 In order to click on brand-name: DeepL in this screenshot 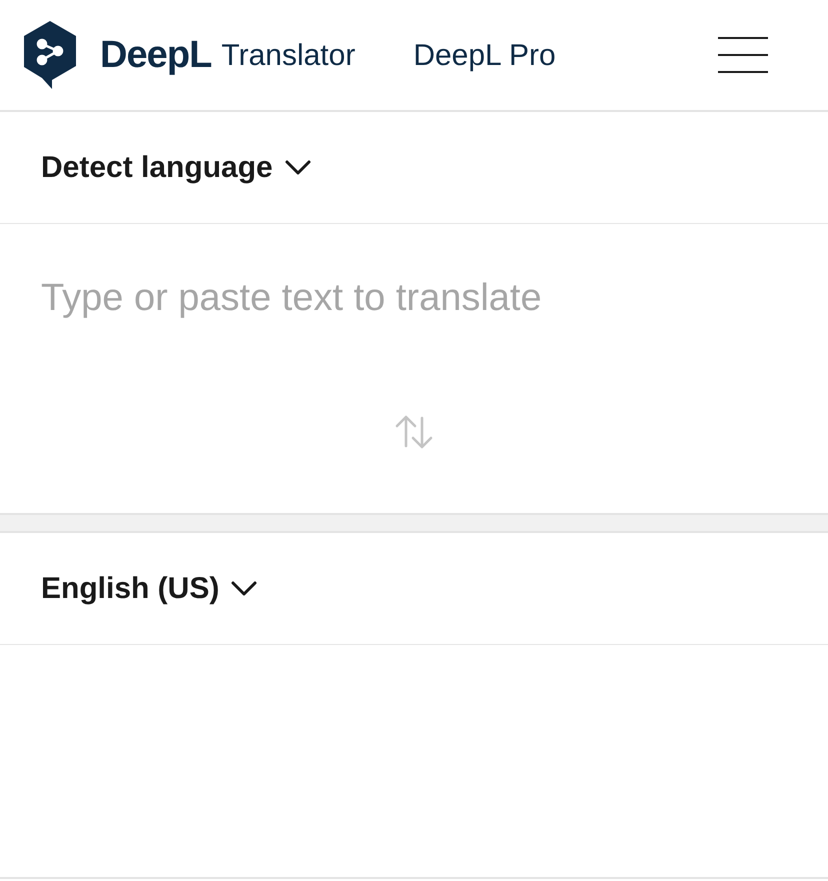, I will do `click(156, 55)`.